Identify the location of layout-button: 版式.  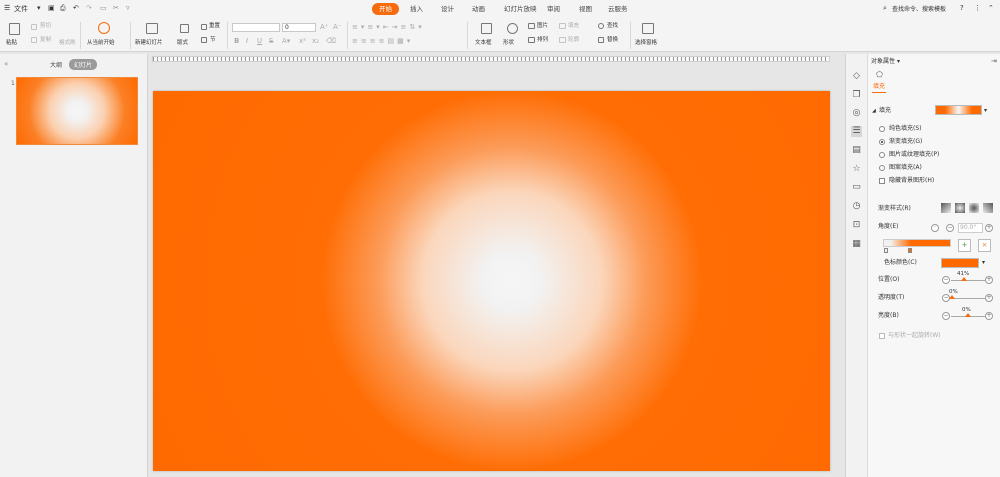
(182, 43).